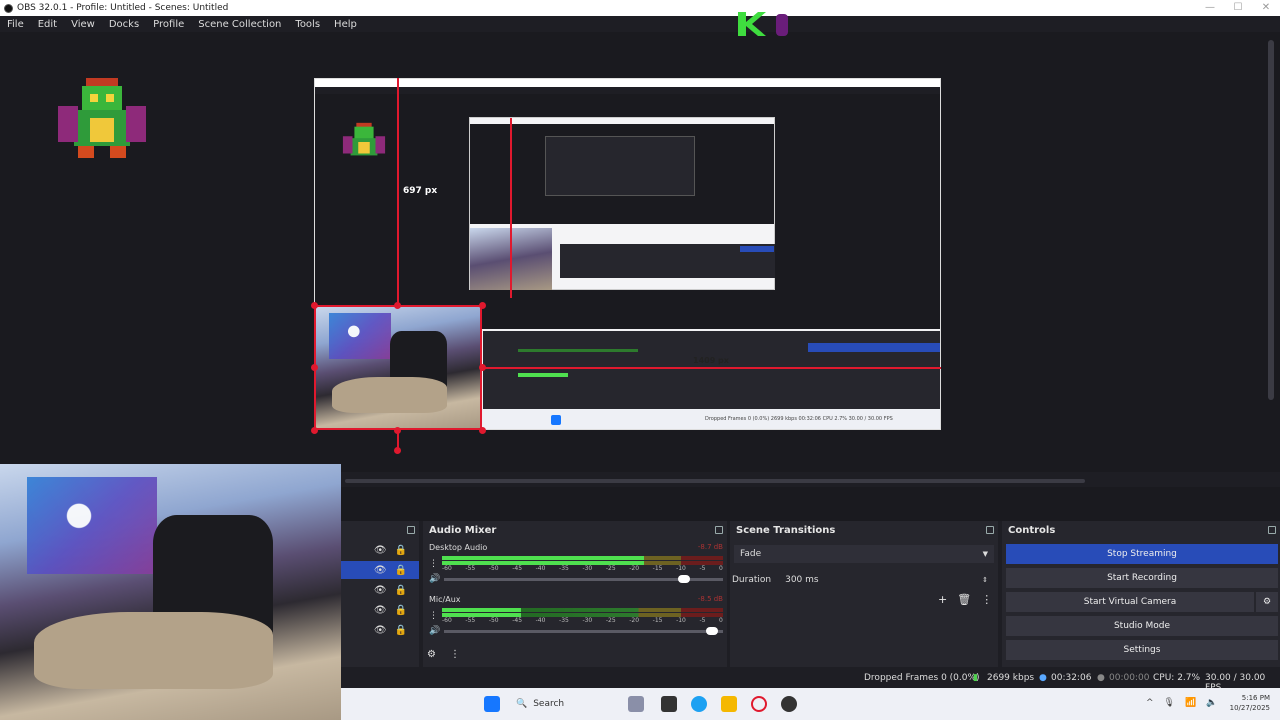  What do you see at coordinates (83, 24) in the screenshot?
I see `menu-view: View` at bounding box center [83, 24].